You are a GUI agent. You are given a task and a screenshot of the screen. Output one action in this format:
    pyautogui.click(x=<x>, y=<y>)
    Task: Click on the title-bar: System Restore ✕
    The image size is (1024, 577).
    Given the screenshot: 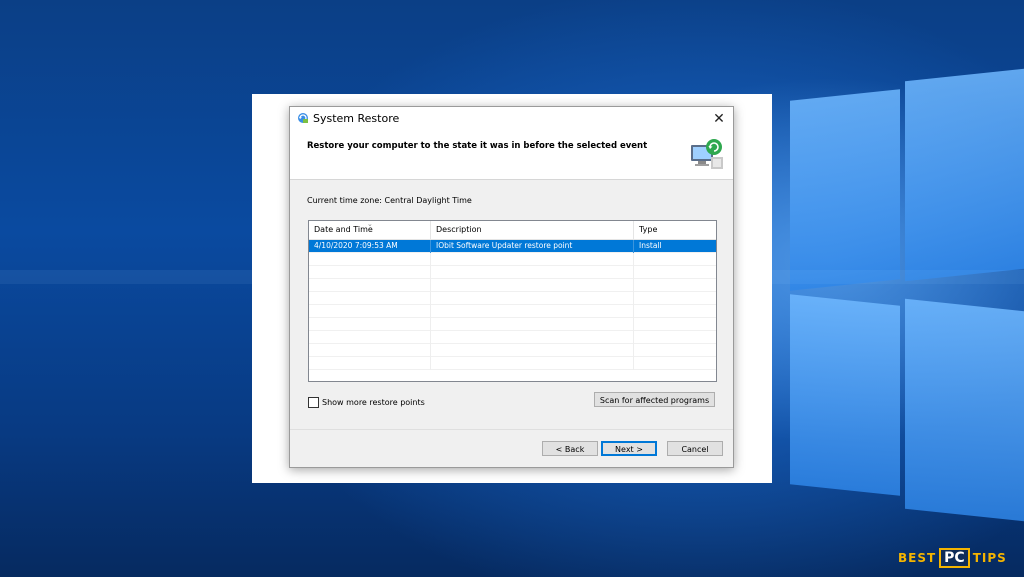 What is the action you would take?
    pyautogui.click(x=511, y=119)
    